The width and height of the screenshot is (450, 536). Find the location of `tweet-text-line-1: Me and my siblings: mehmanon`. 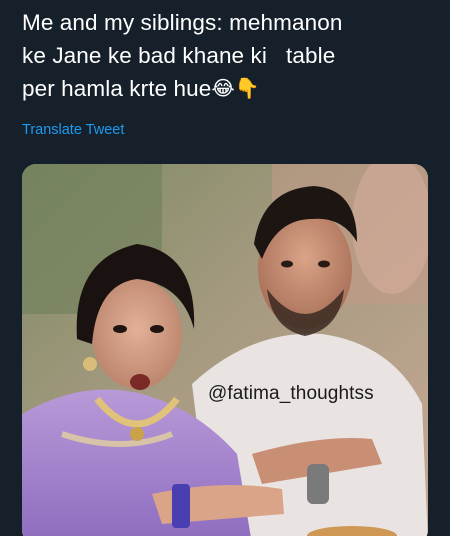

tweet-text-line-1: Me and my siblings: mehmanon is located at coordinates (182, 22).